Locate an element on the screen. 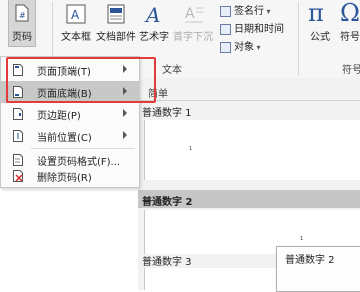 The width and height of the screenshot is (360, 292). pi-icon: π is located at coordinates (316, 13).